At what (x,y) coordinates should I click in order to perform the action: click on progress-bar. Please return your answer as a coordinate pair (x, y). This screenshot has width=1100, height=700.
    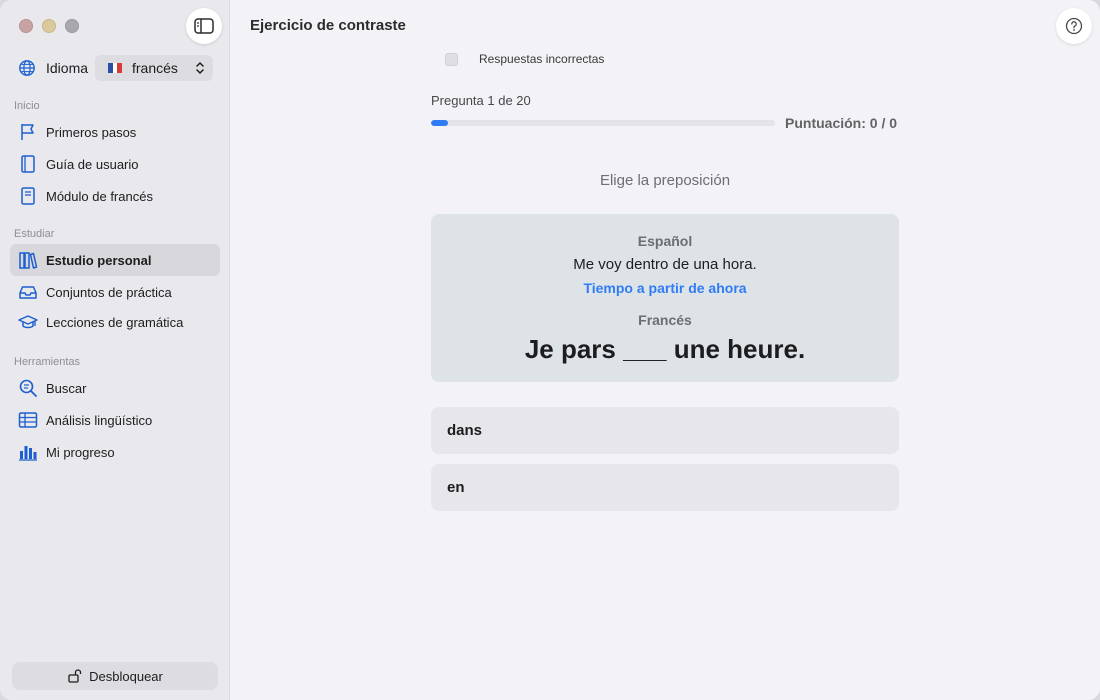
    Looking at the image, I should click on (603, 123).